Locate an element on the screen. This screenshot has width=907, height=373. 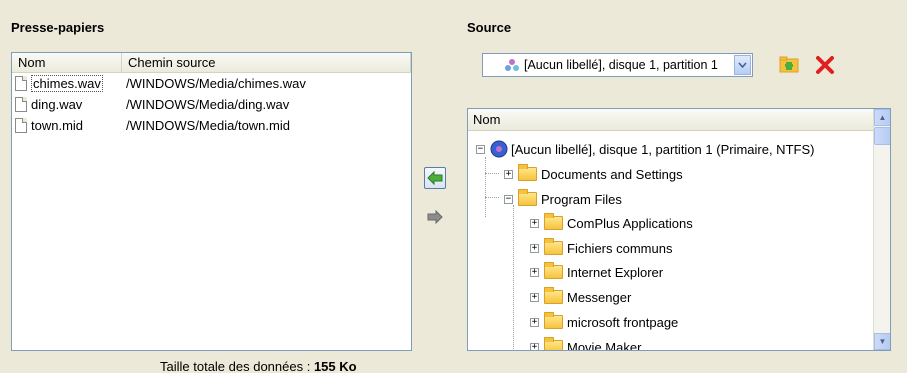
tree-node-fichiers-communs: + Fichiers communs is located at coordinates (601, 248).